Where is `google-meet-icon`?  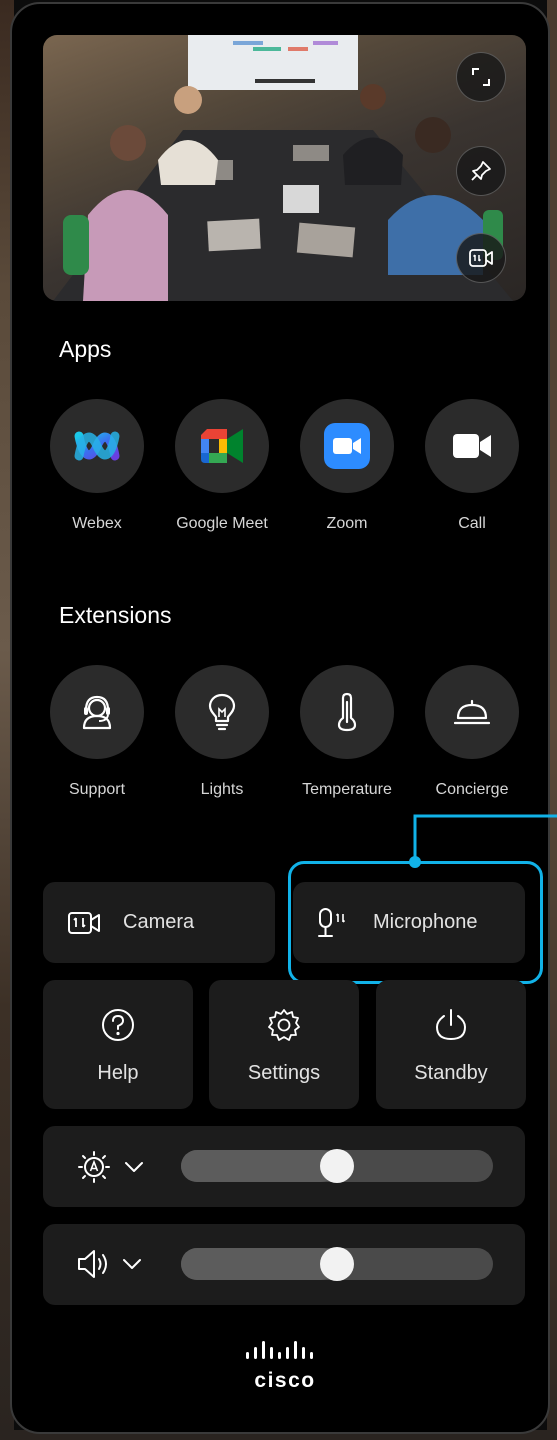 google-meet-icon is located at coordinates (222, 446).